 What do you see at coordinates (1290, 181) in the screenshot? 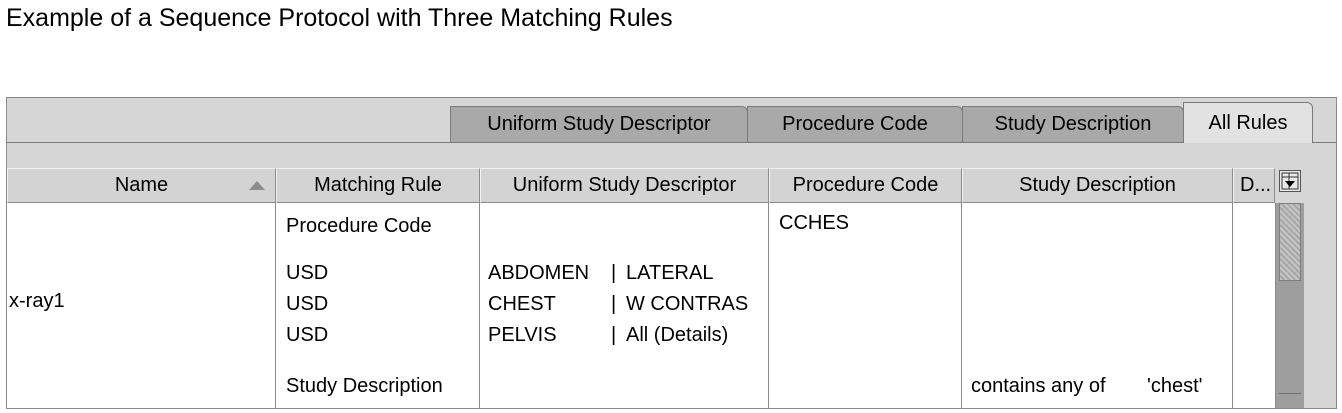
I see `column-chooser-icon` at bounding box center [1290, 181].